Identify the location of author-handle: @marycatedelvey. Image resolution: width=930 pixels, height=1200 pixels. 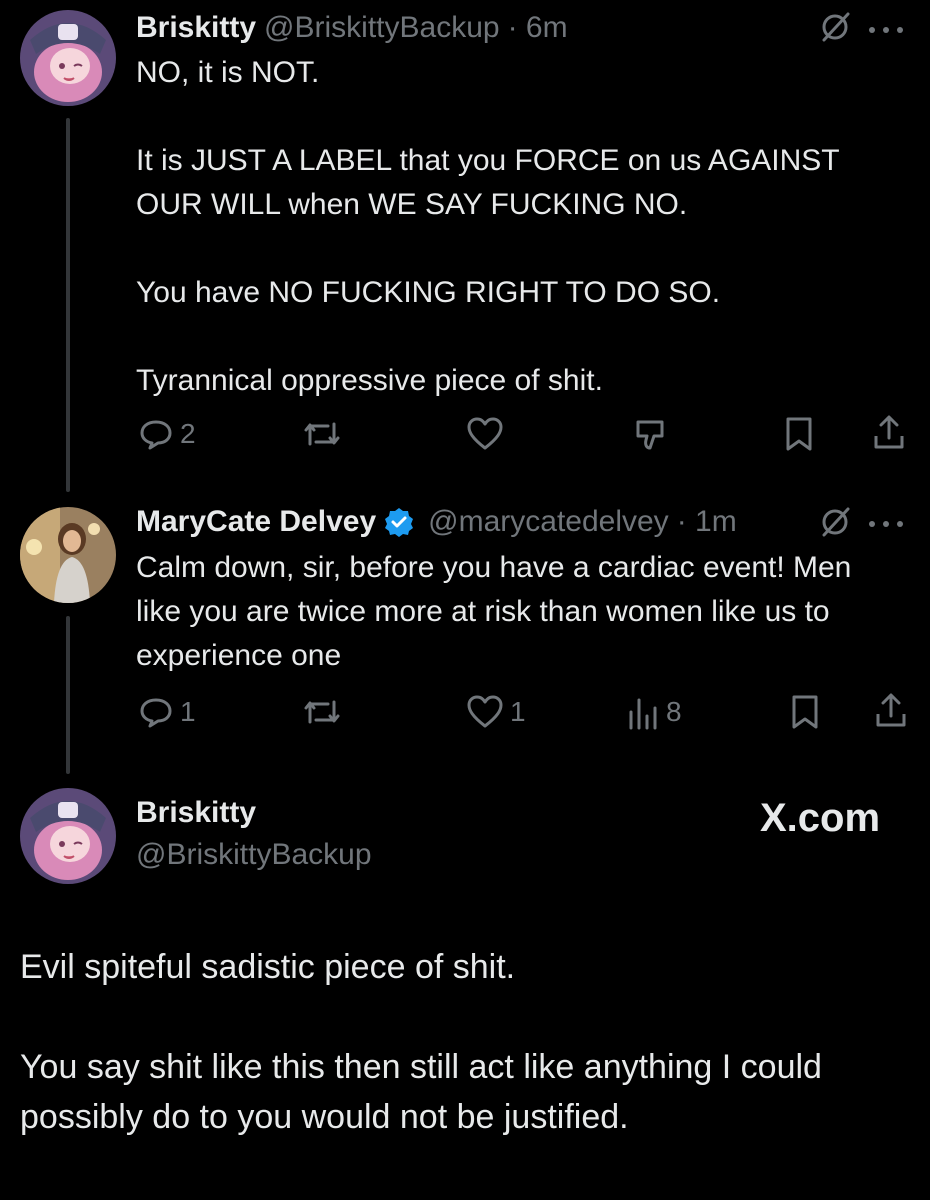
(548, 522).